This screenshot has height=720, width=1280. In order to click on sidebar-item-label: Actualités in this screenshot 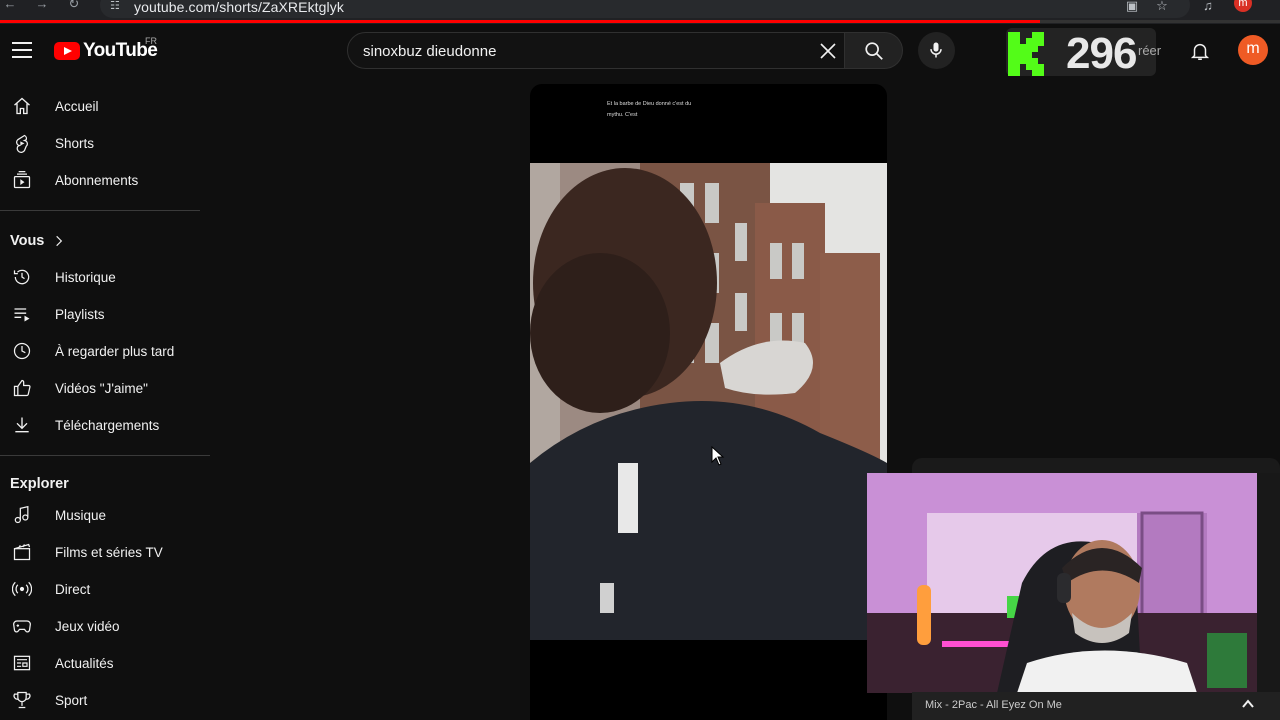, I will do `click(84, 663)`.